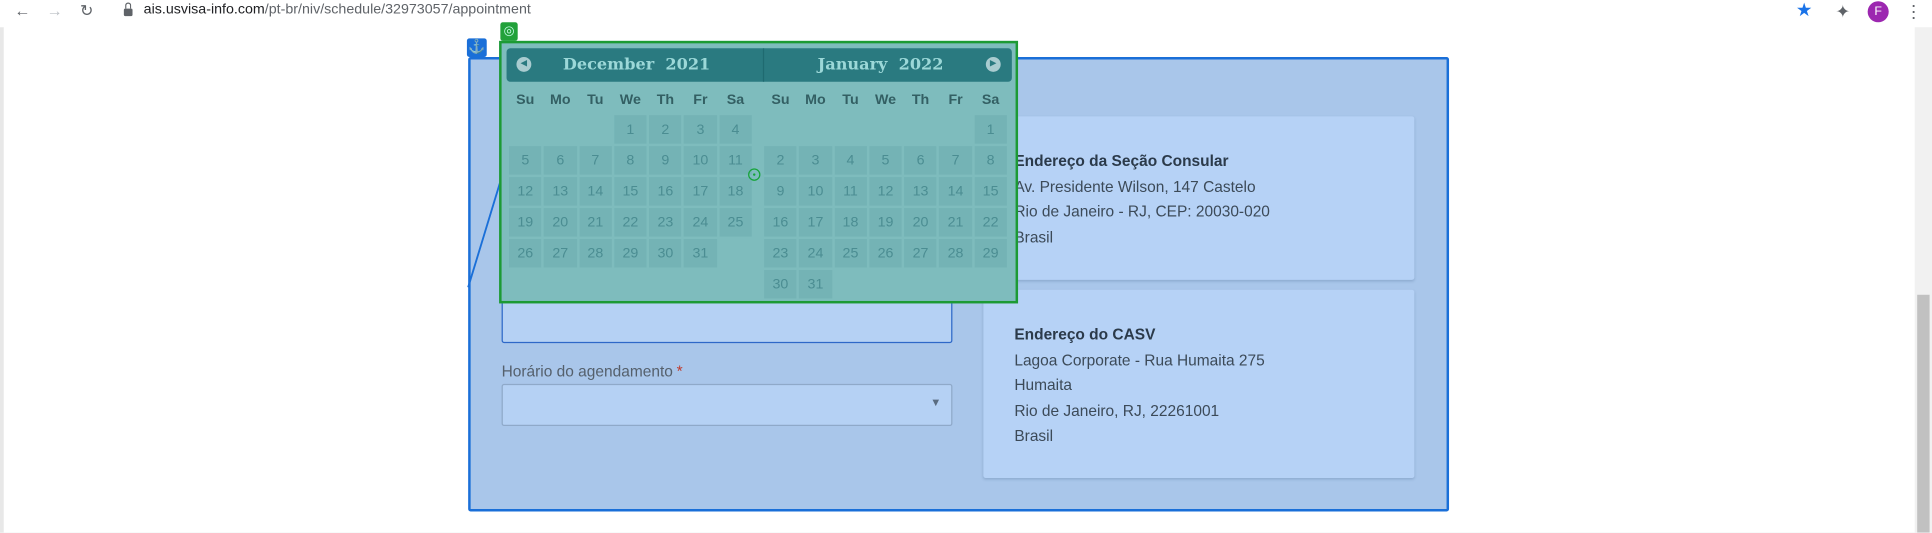 The height and width of the screenshot is (533, 1932). Describe the element at coordinates (22, 12) in the screenshot. I see `back-arrow-icon: ←` at that location.